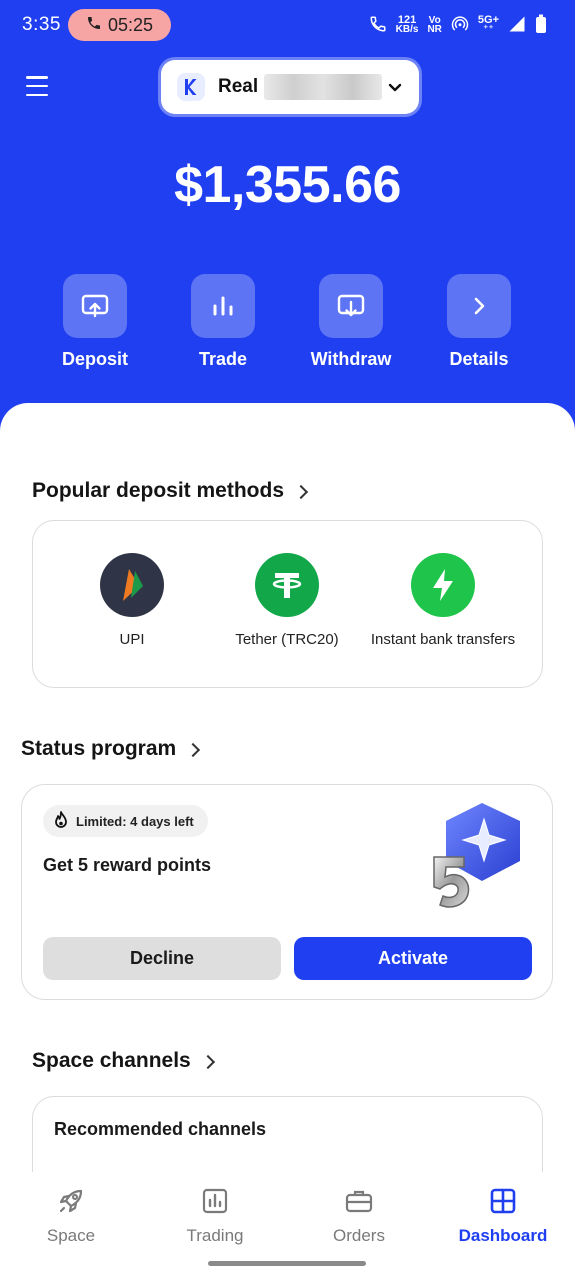 The width and height of the screenshot is (575, 1280). I want to click on limited-badge: Limited: 4 days left, so click(125, 821).